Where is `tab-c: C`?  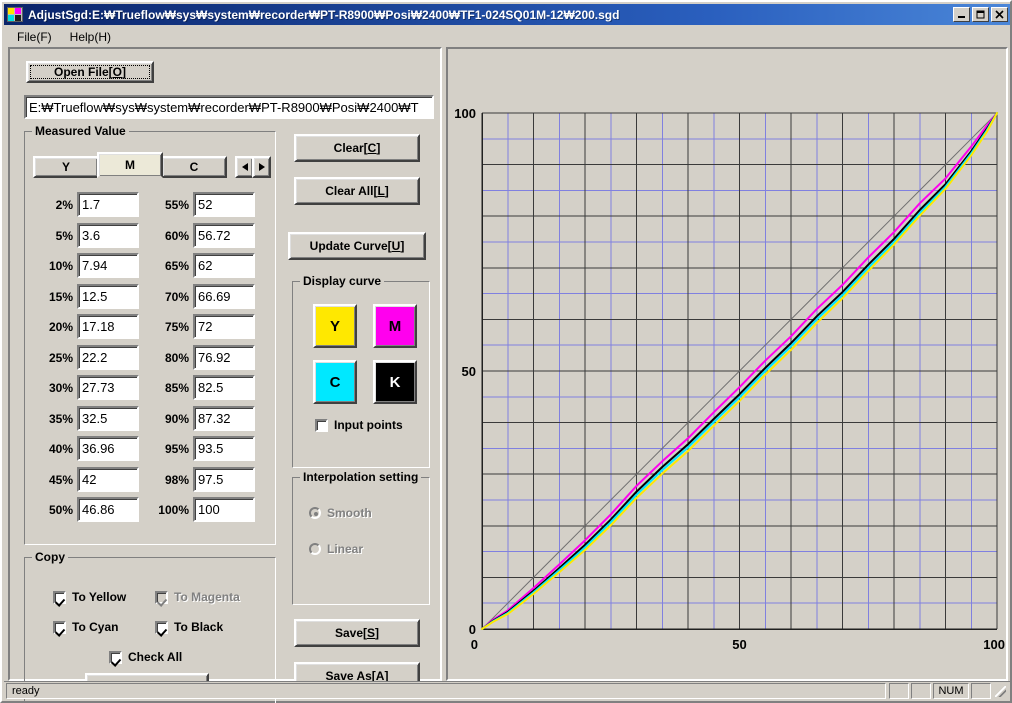
tab-c: C is located at coordinates (194, 167).